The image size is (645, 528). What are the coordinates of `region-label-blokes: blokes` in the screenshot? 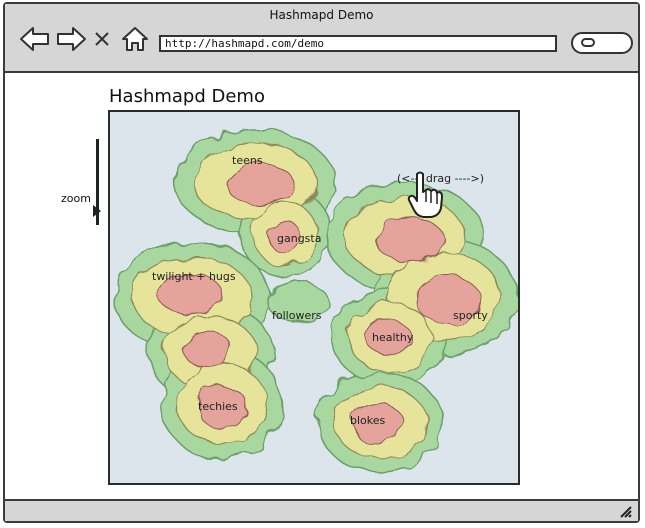 It's located at (368, 420).